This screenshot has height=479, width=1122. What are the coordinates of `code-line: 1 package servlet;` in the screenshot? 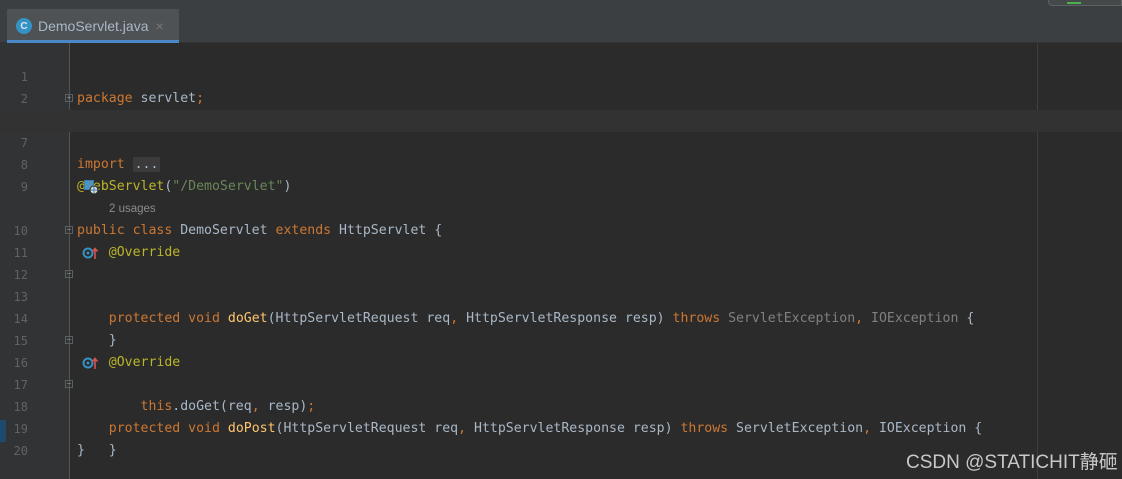 It's located at (561, 75).